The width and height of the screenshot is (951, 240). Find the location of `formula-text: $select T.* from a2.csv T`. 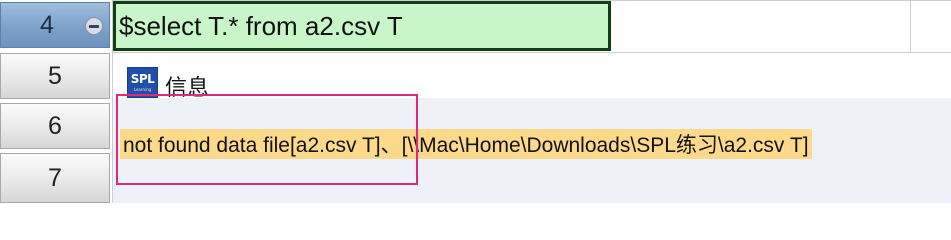

formula-text: $select T.* from a2.csv T is located at coordinates (261, 25).